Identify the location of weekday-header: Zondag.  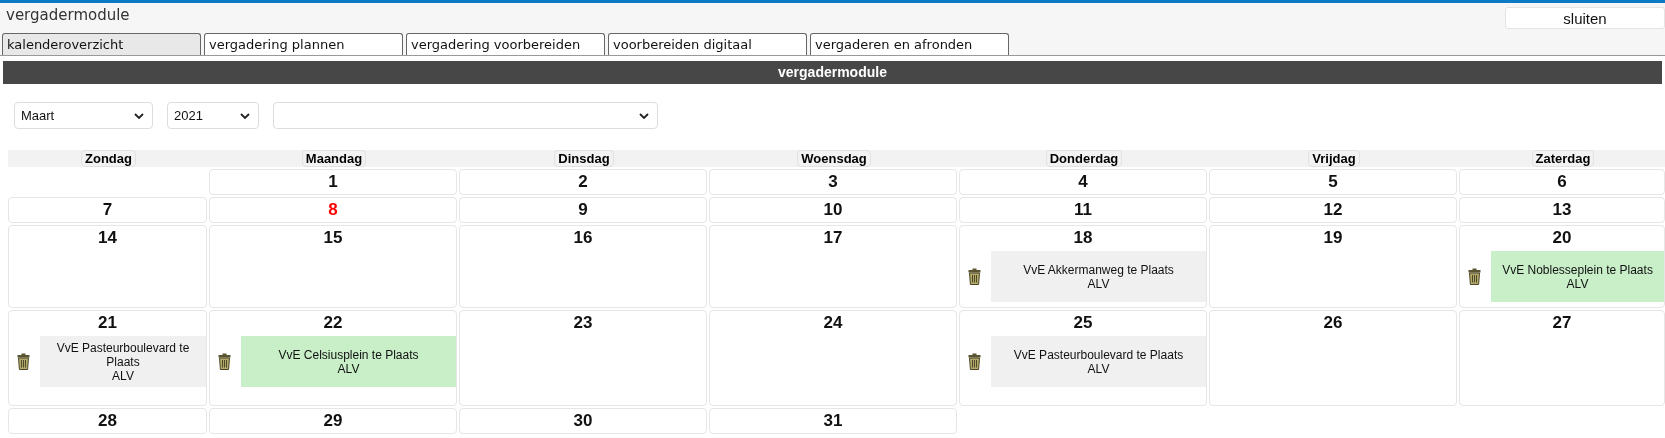
(108, 158).